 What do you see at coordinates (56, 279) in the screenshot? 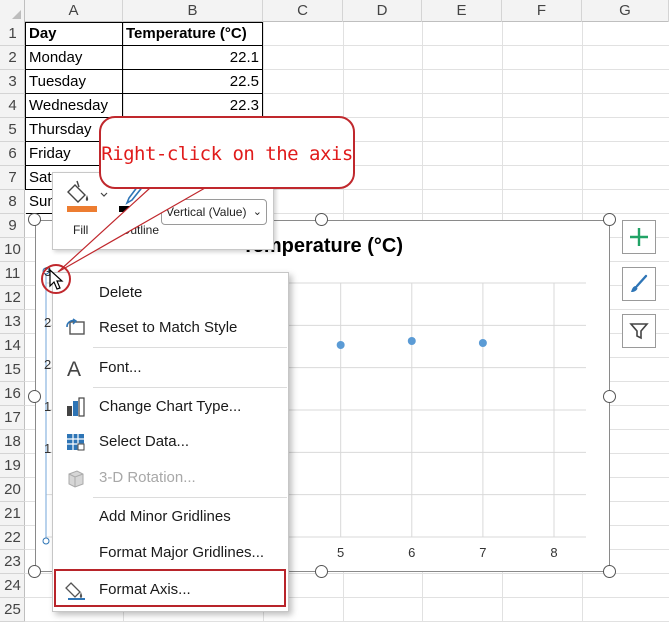
I see `mouse-pointer-icon` at bounding box center [56, 279].